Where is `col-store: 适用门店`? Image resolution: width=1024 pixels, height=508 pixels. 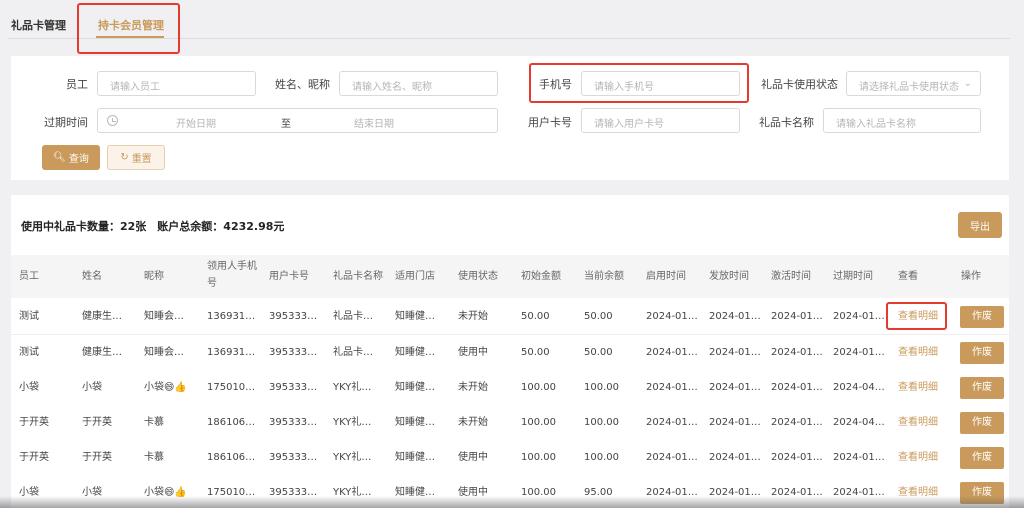
col-store: 适用门店 is located at coordinates (415, 276).